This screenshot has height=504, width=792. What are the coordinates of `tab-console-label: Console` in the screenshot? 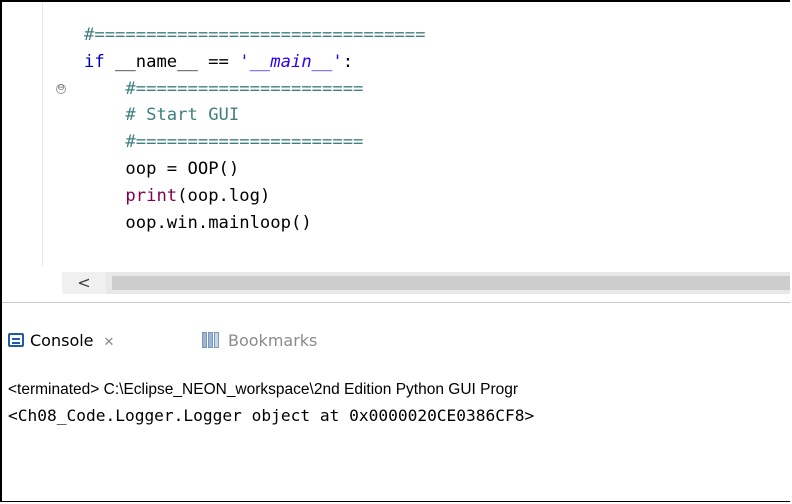 It's located at (62, 340).